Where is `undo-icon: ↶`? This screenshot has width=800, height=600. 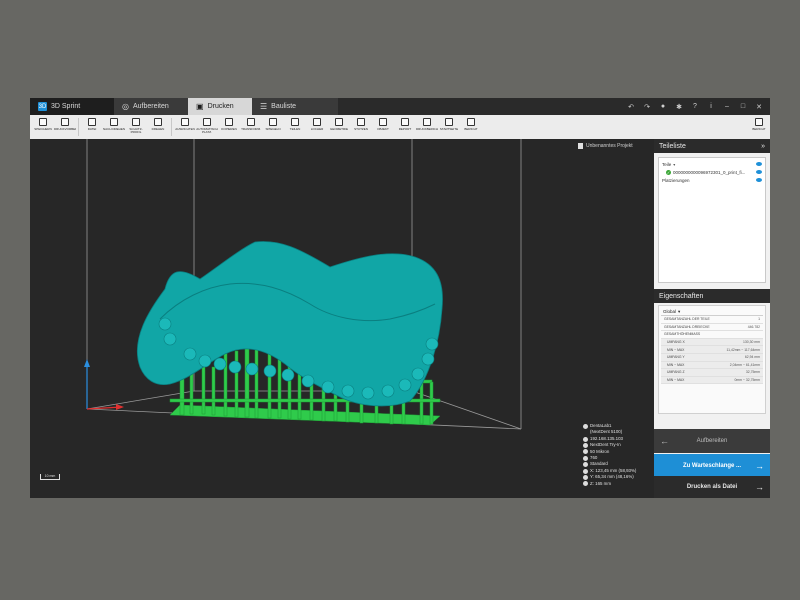 undo-icon: ↶ is located at coordinates (631, 107).